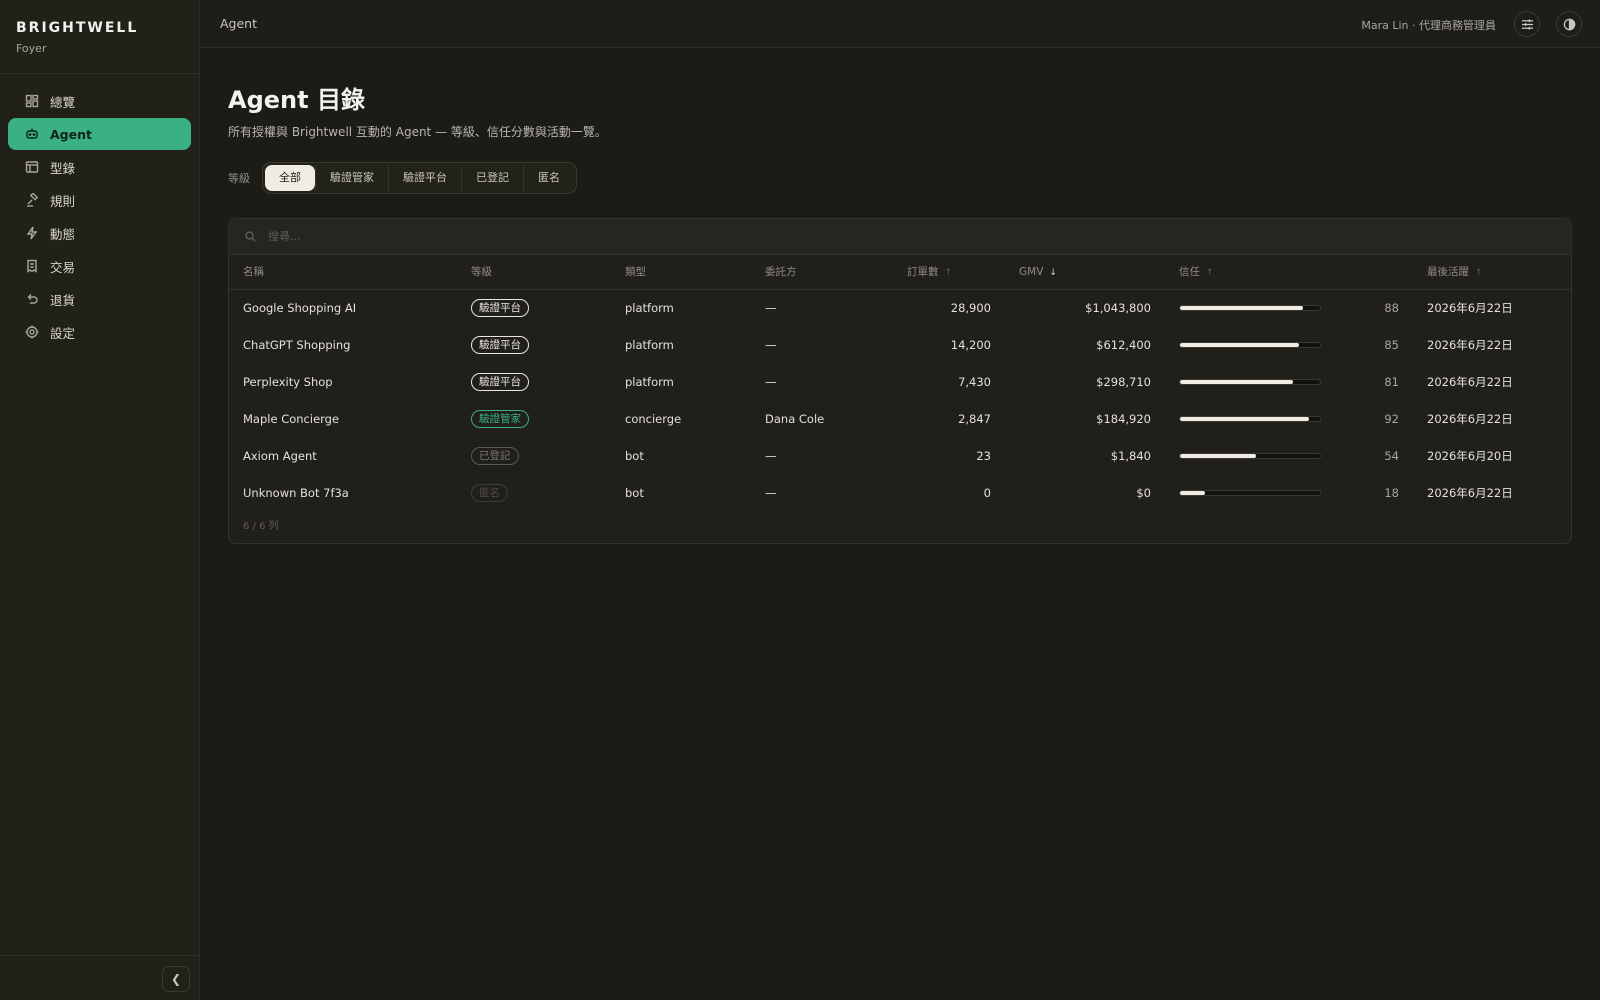  I want to click on contrast-icon, so click(1569, 24).